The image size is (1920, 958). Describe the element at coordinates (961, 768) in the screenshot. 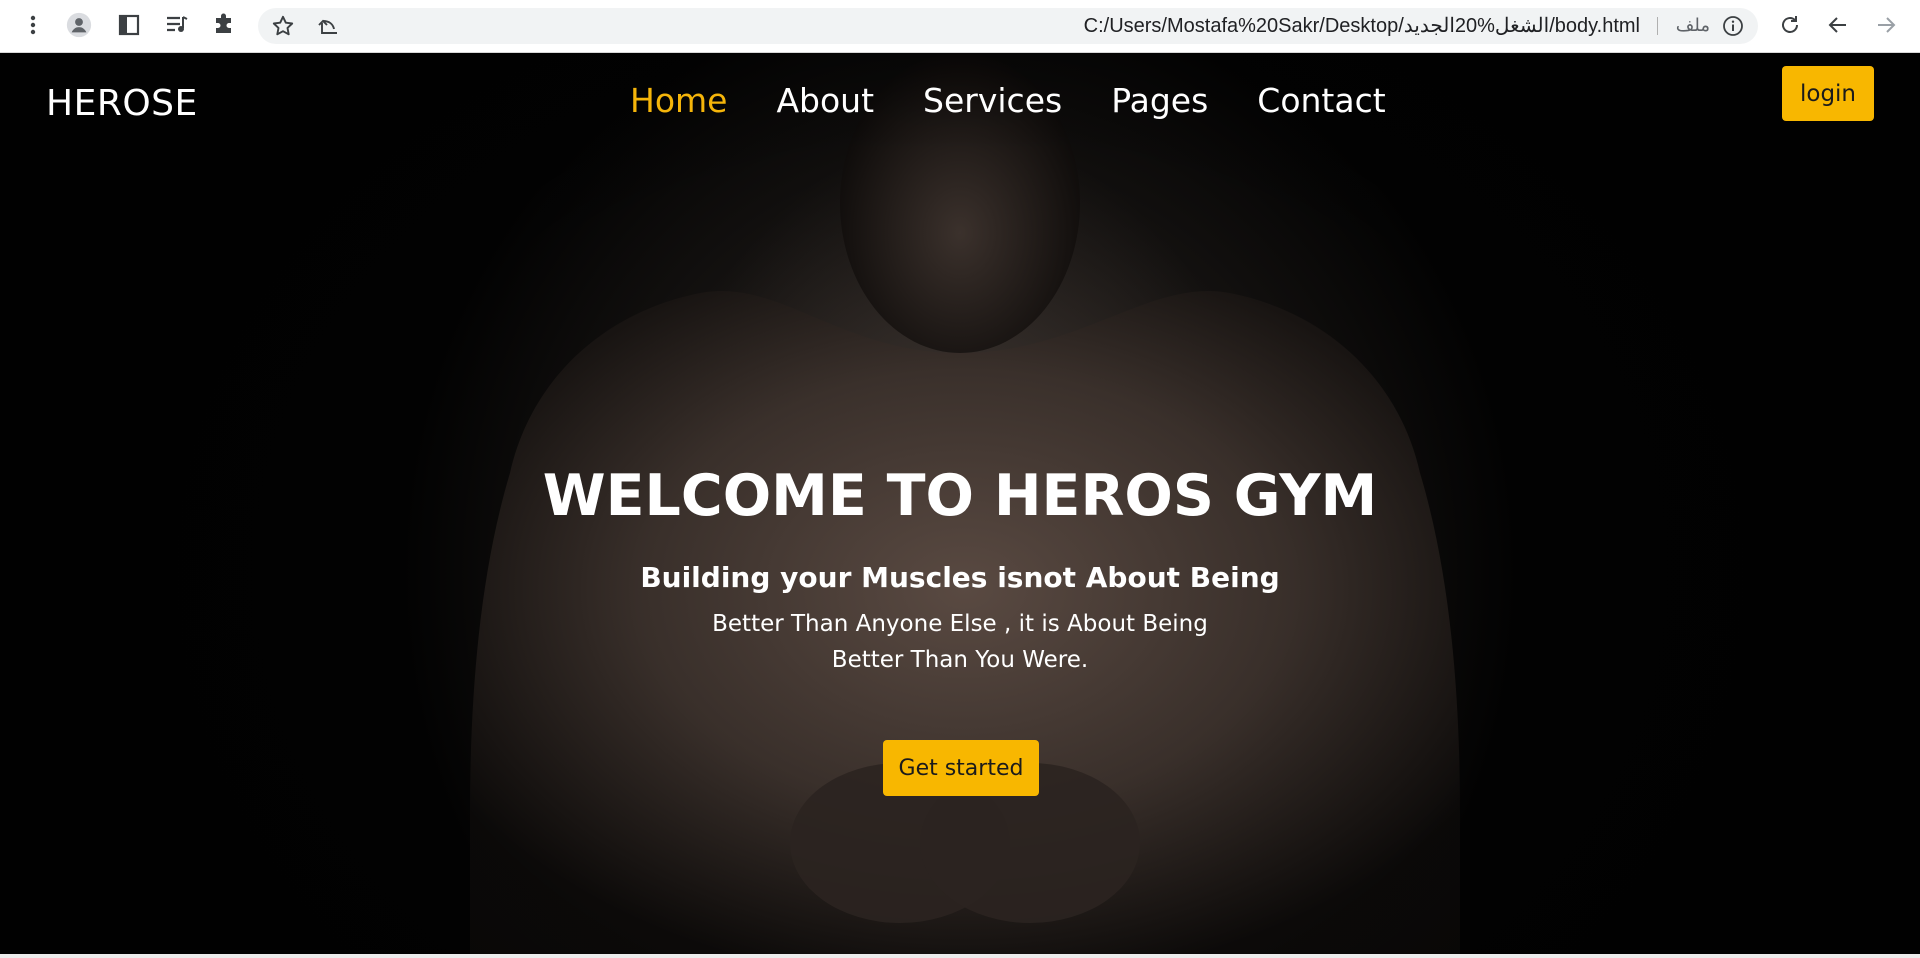

I see `get-started-button: Get started` at that location.